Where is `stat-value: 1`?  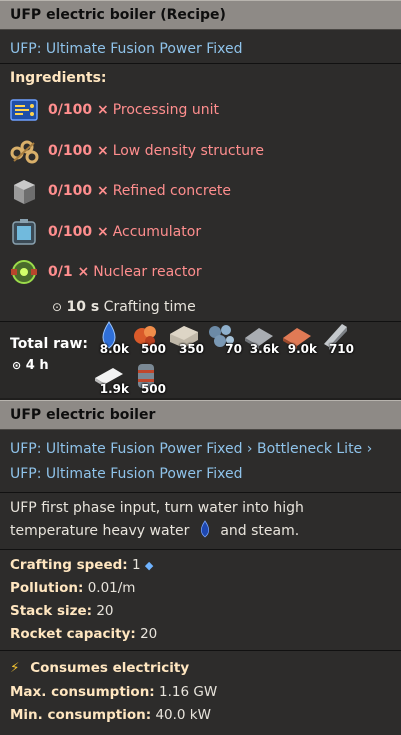 stat-value: 1 is located at coordinates (136, 564).